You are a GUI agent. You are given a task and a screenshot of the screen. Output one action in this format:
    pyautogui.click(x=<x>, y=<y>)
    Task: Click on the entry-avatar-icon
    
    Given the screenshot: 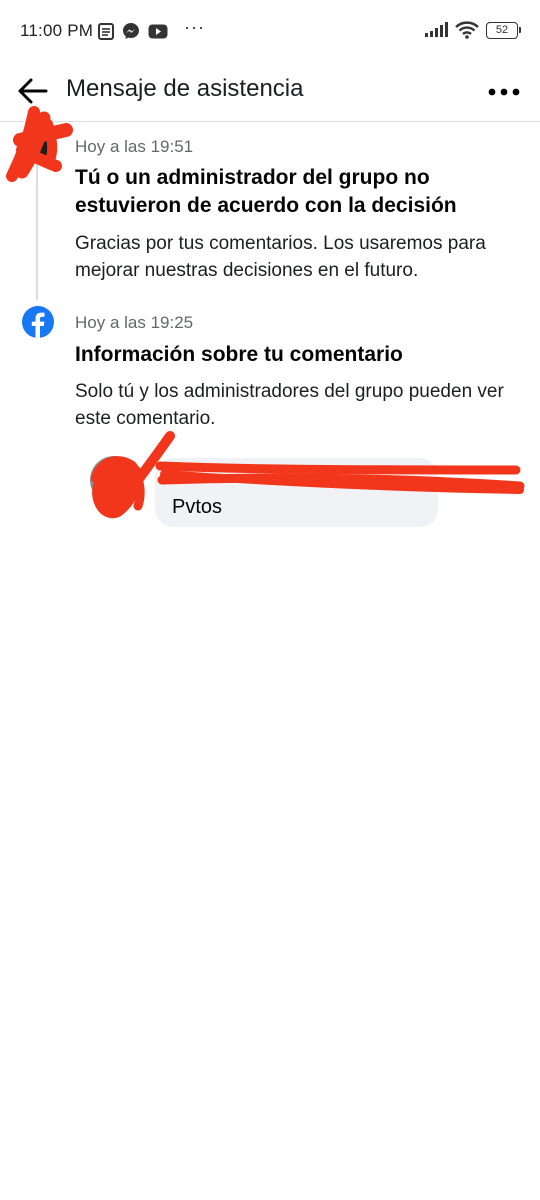 What is the action you would take?
    pyautogui.click(x=38, y=146)
    